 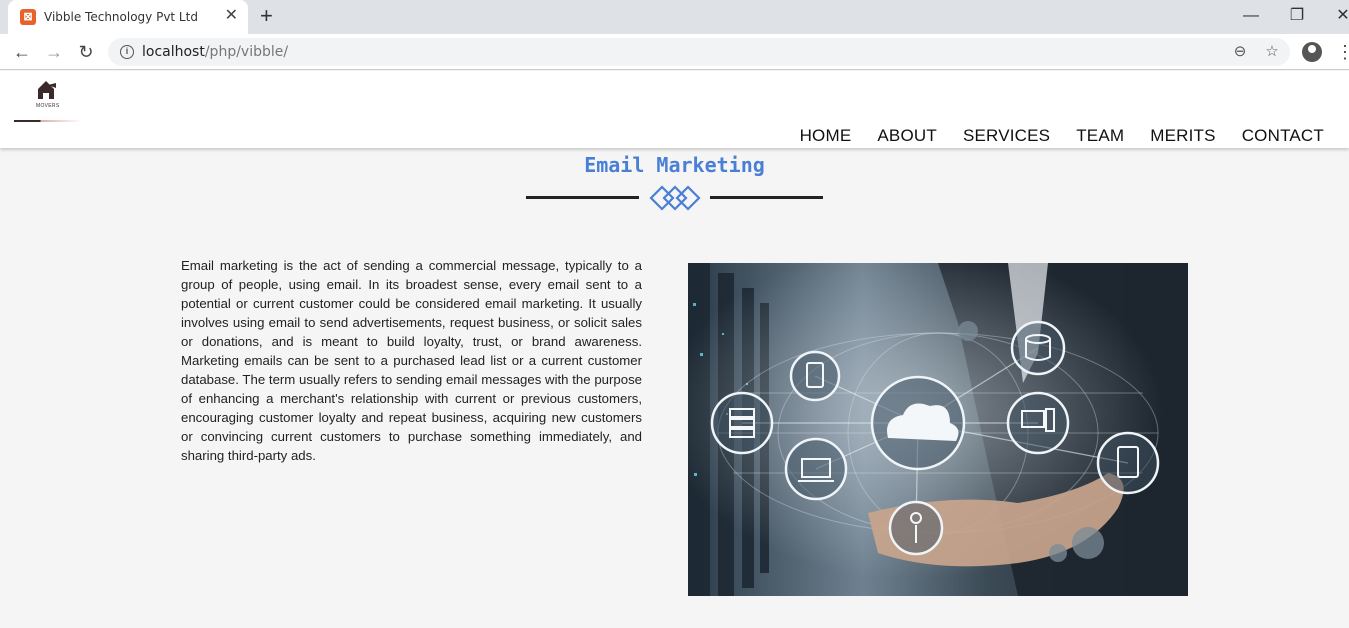 I want to click on zoom-icon: ⊖, so click(x=1240, y=52).